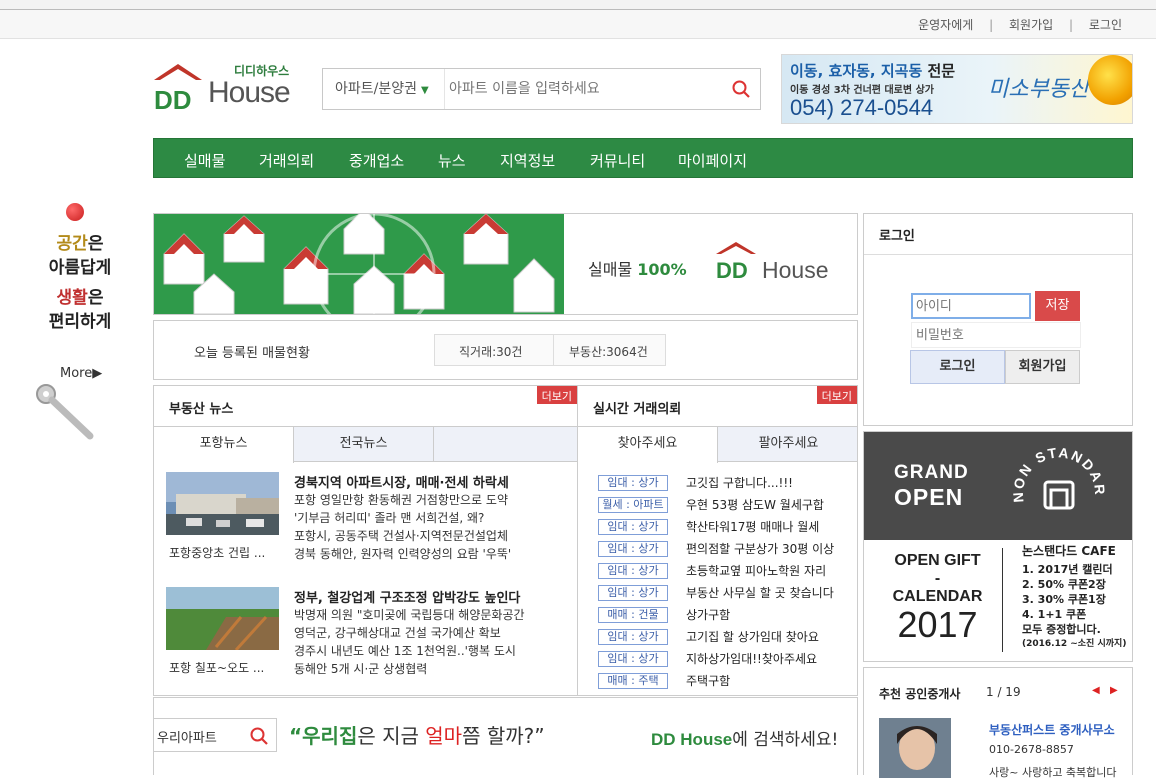 The height and width of the screenshot is (780, 1156). I want to click on top-utility-bar: 운영자에게 | 회원가입 | 로그인, so click(578, 24).